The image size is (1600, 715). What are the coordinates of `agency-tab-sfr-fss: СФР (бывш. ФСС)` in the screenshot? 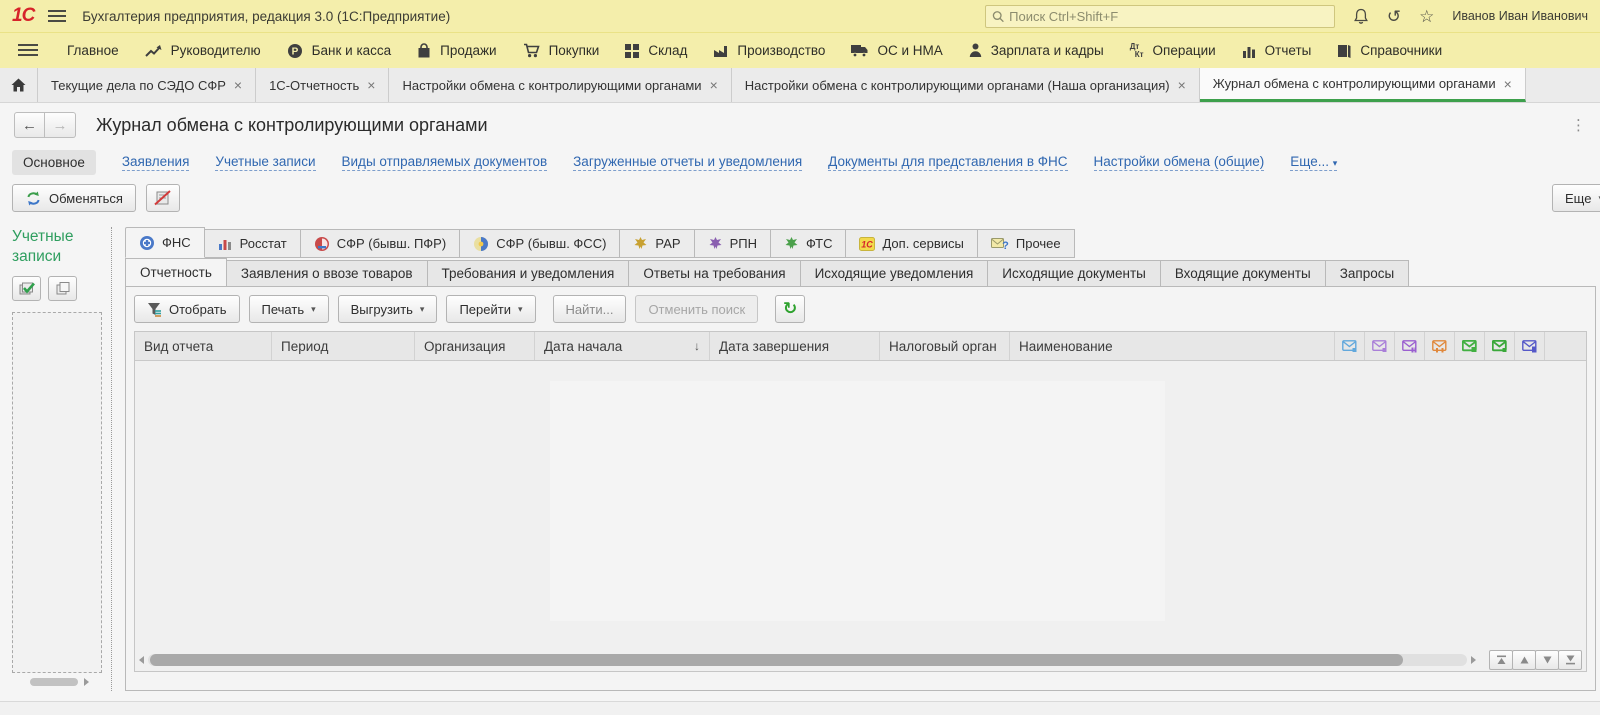 It's located at (540, 243).